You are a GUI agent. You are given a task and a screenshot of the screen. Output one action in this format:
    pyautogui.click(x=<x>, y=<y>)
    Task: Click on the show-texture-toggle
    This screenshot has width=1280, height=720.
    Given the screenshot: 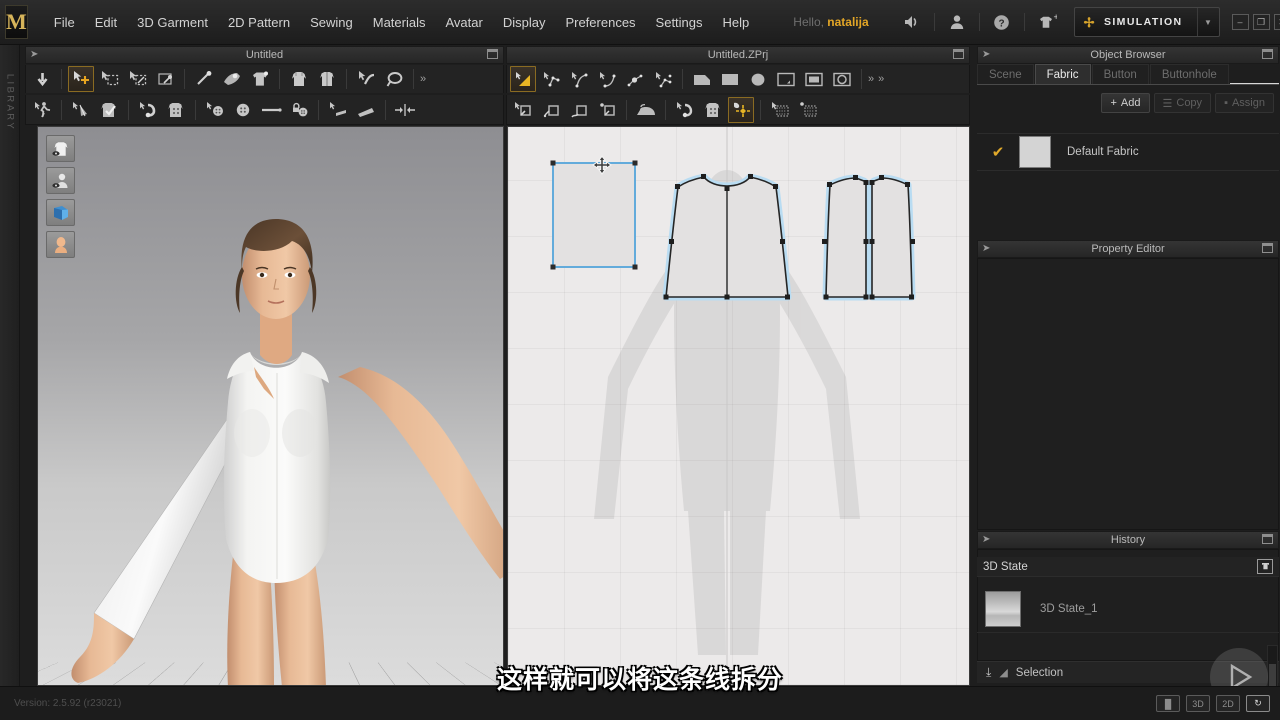 What is the action you would take?
    pyautogui.click(x=60, y=212)
    